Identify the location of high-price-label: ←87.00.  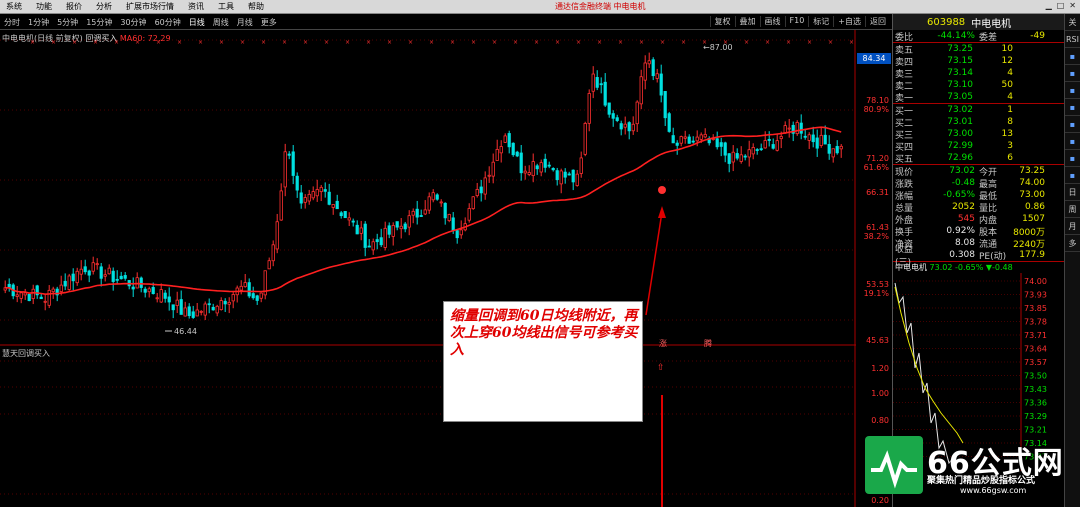
(718, 47).